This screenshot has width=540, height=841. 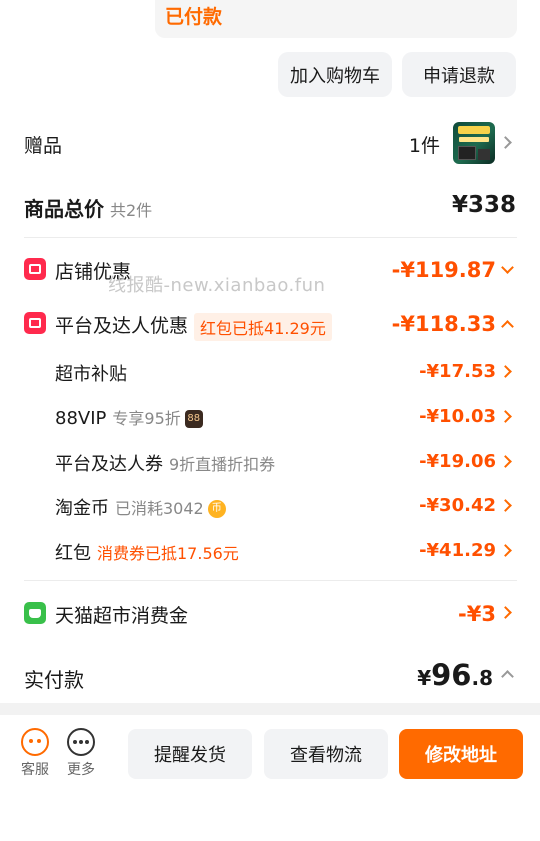 What do you see at coordinates (507, 267) in the screenshot?
I see `chevron-down-icon` at bounding box center [507, 267].